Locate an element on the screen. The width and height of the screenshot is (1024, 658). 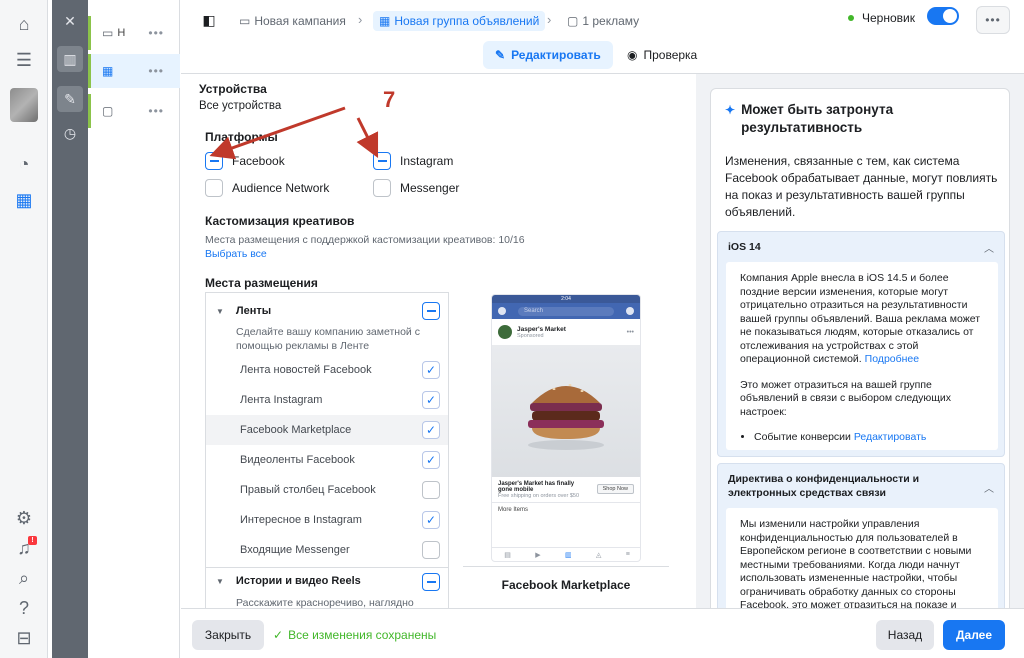
edit-pencil-icon: ✎ is located at coordinates (70, 99).